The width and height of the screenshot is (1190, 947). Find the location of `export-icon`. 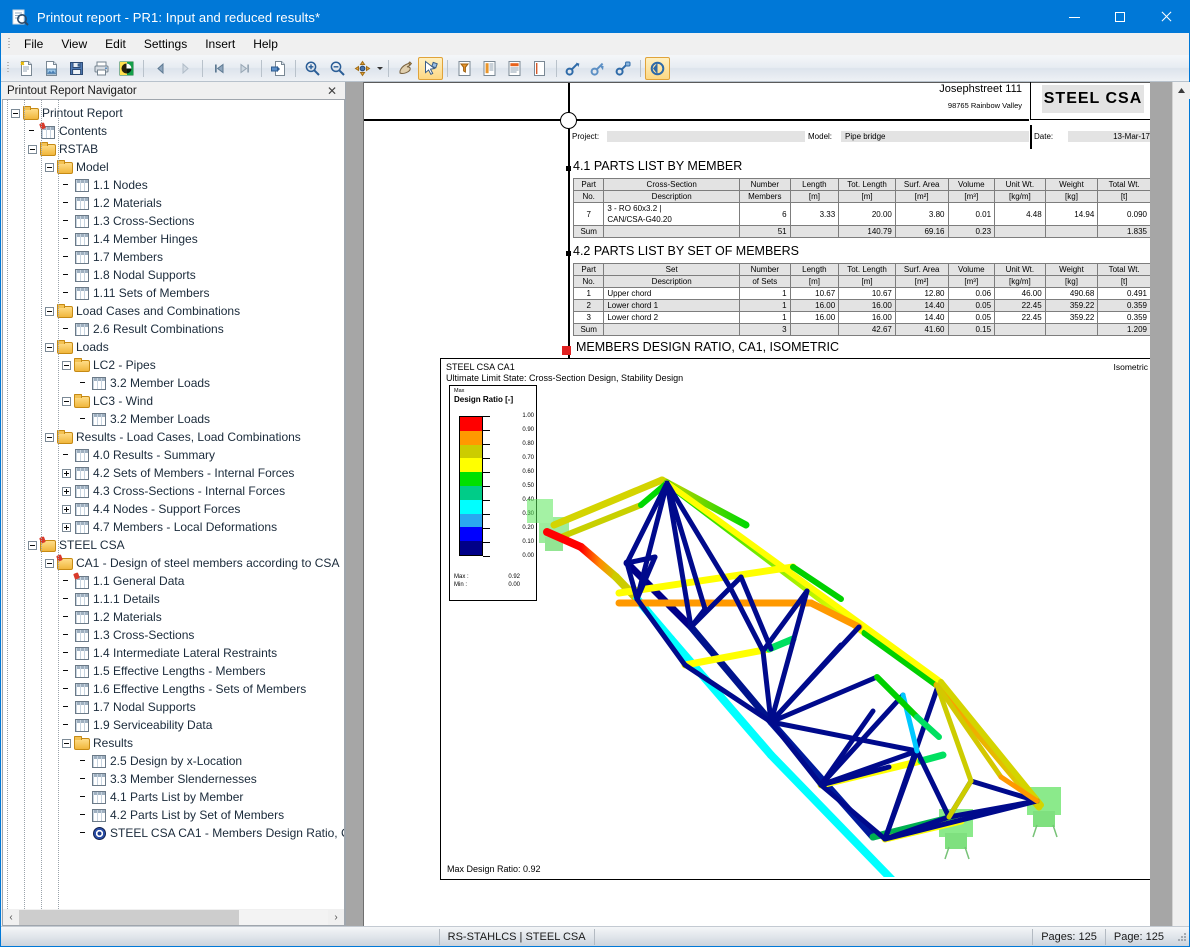

export-icon is located at coordinates (278, 68).